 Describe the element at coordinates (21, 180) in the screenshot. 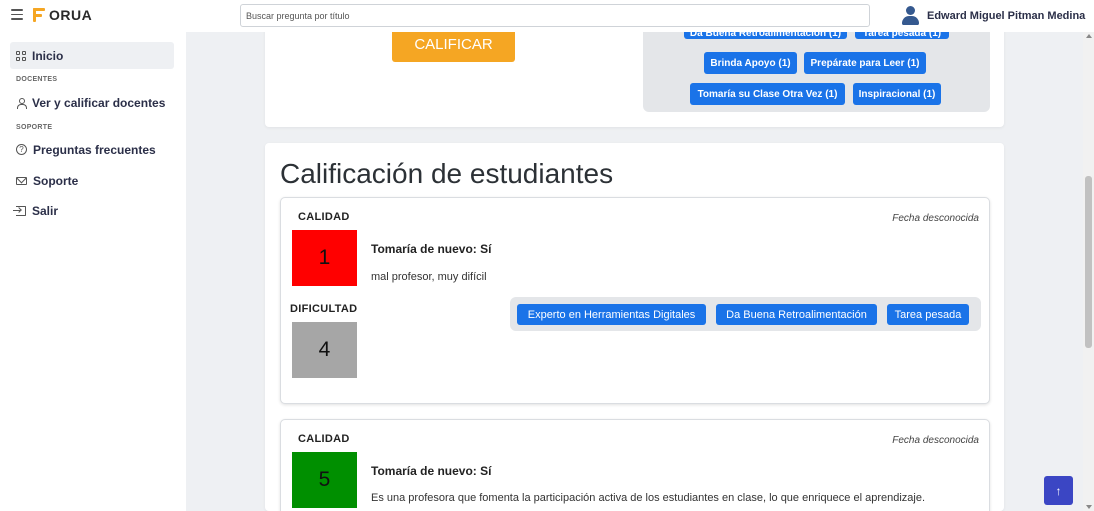

I see `mail-icon` at that location.